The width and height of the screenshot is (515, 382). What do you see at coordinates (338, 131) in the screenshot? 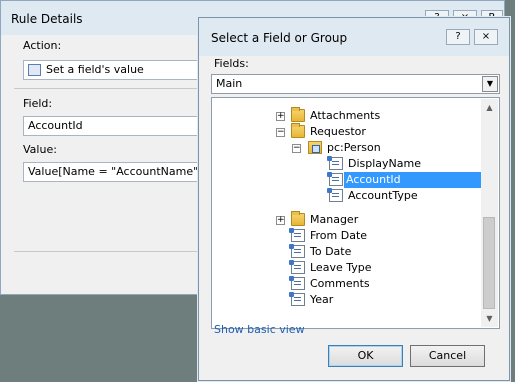
I see `tree-node-label: Requestor` at bounding box center [338, 131].